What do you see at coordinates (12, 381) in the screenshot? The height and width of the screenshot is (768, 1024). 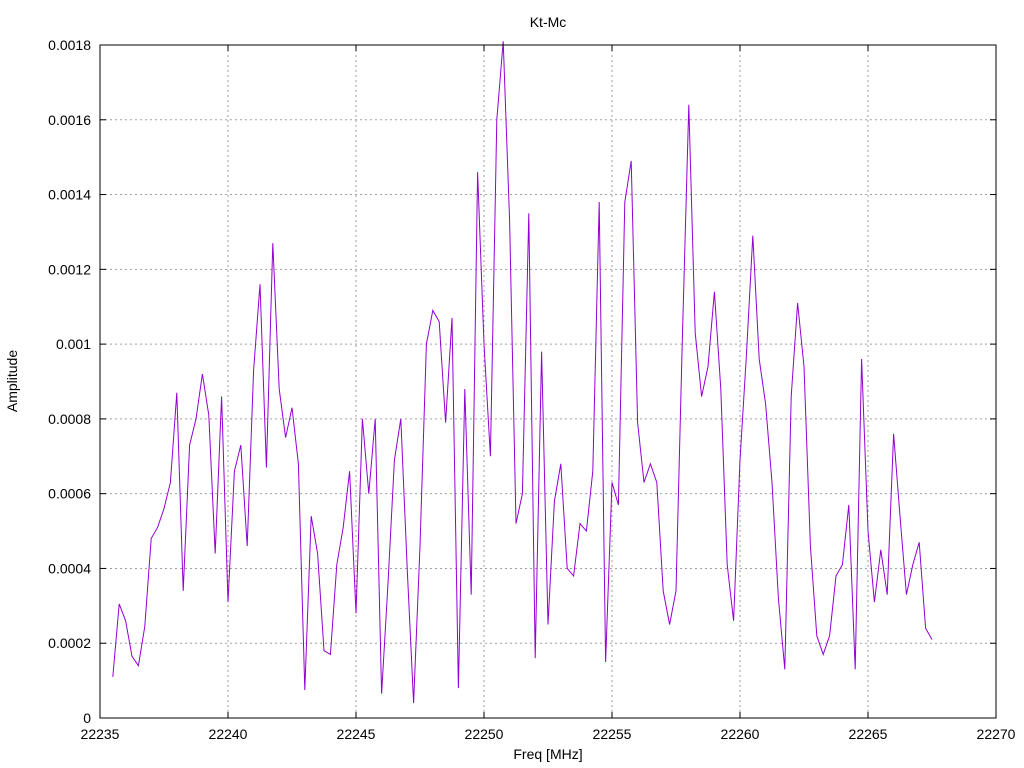 I see `y-axis-label: Amplitude` at bounding box center [12, 381].